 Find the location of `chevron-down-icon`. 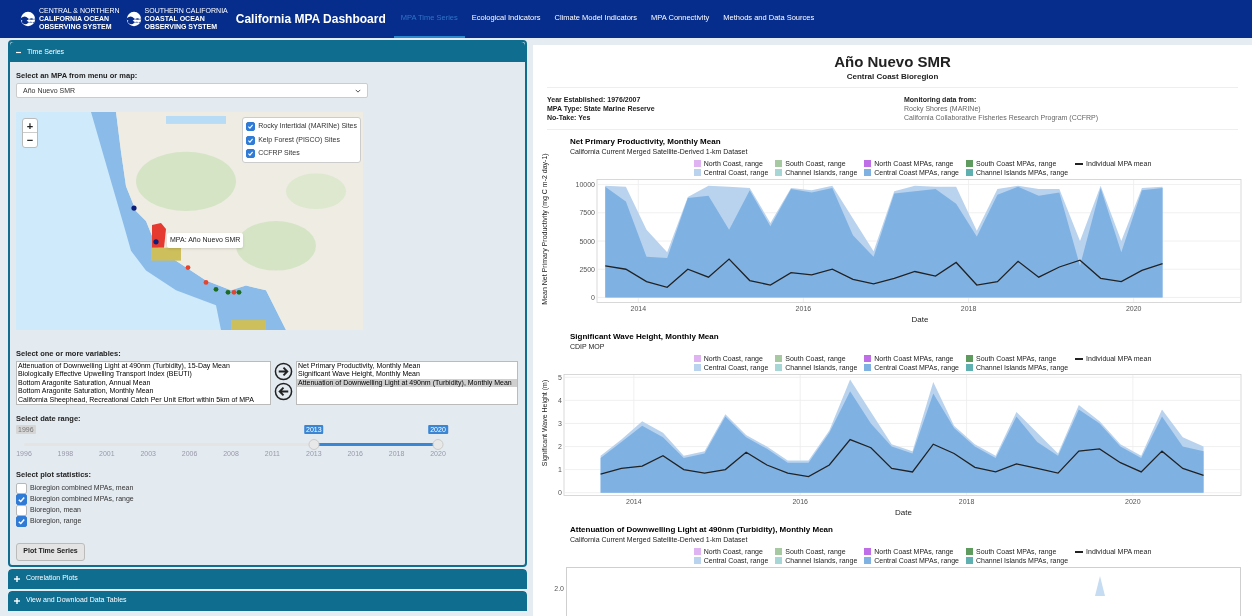

chevron-down-icon is located at coordinates (358, 90).